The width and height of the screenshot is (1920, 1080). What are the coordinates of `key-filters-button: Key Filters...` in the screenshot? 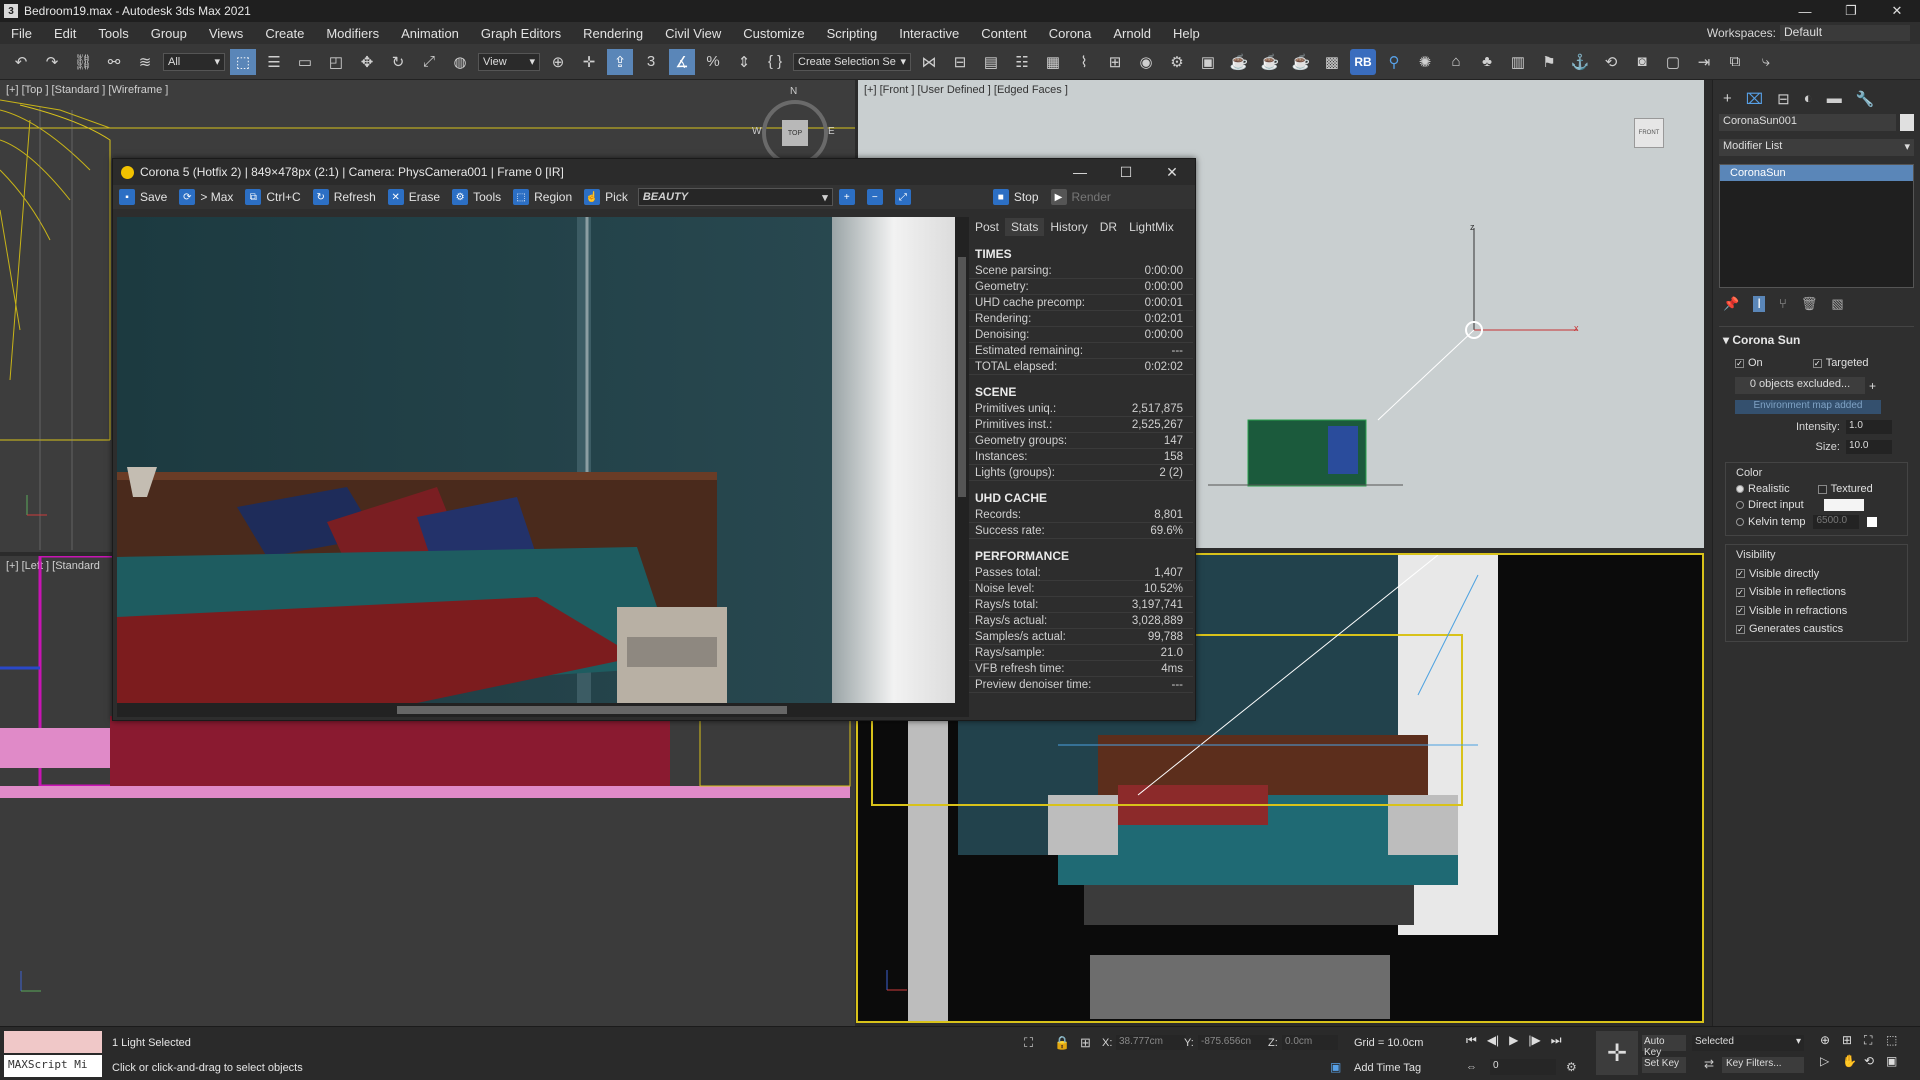 It's located at (1763, 1065).